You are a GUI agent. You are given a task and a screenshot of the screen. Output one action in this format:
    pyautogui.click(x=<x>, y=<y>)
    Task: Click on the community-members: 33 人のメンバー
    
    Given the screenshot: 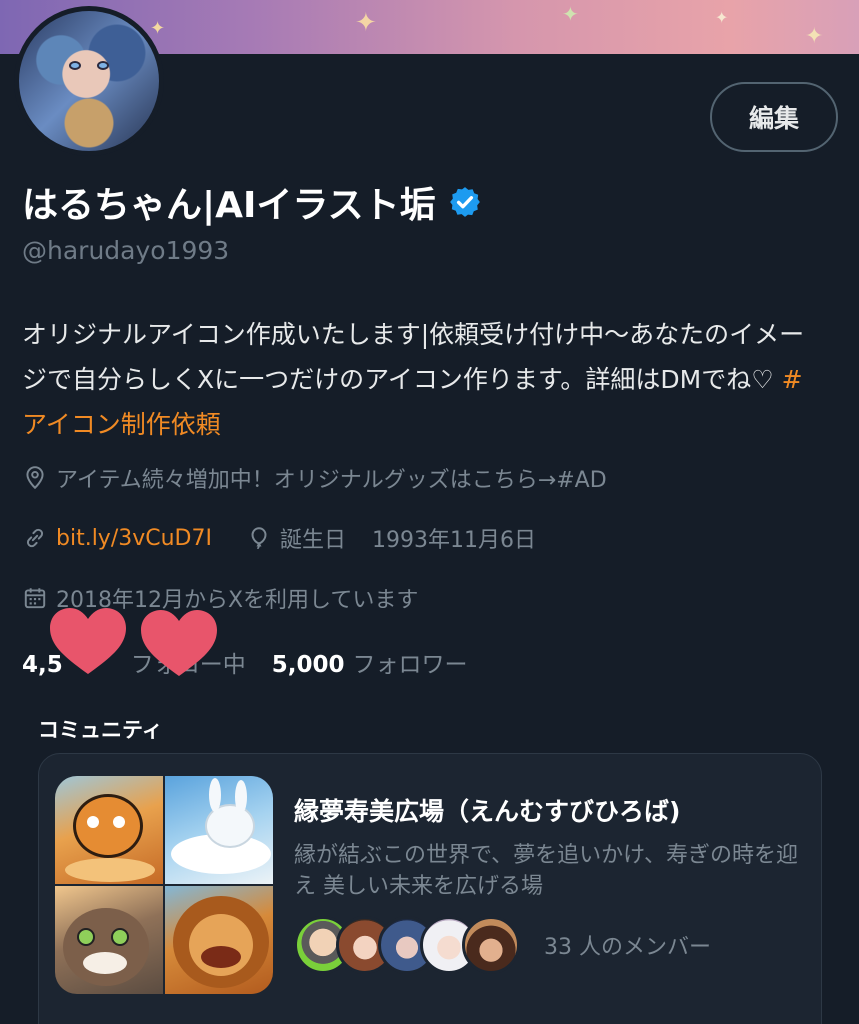 What is the action you would take?
    pyautogui.click(x=502, y=945)
    